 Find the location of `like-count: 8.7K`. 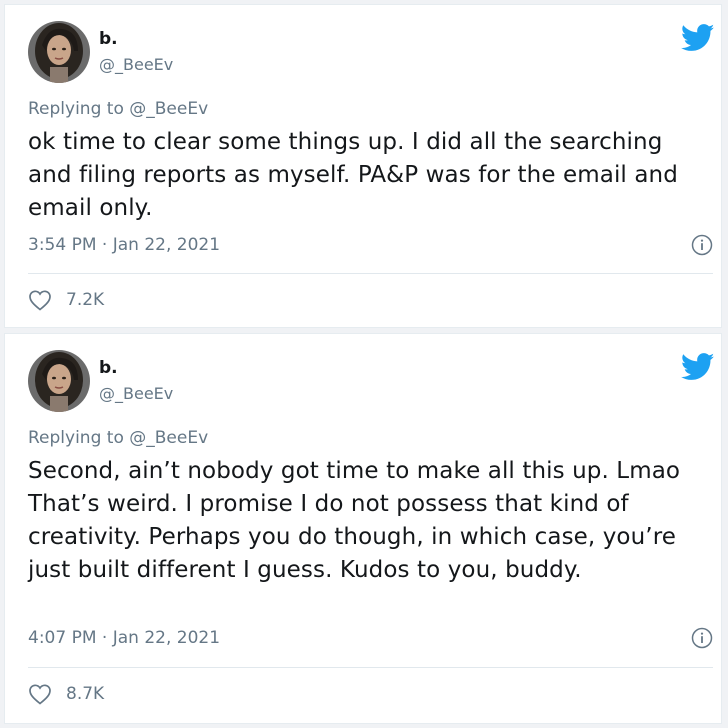

like-count: 8.7K is located at coordinates (85, 694).